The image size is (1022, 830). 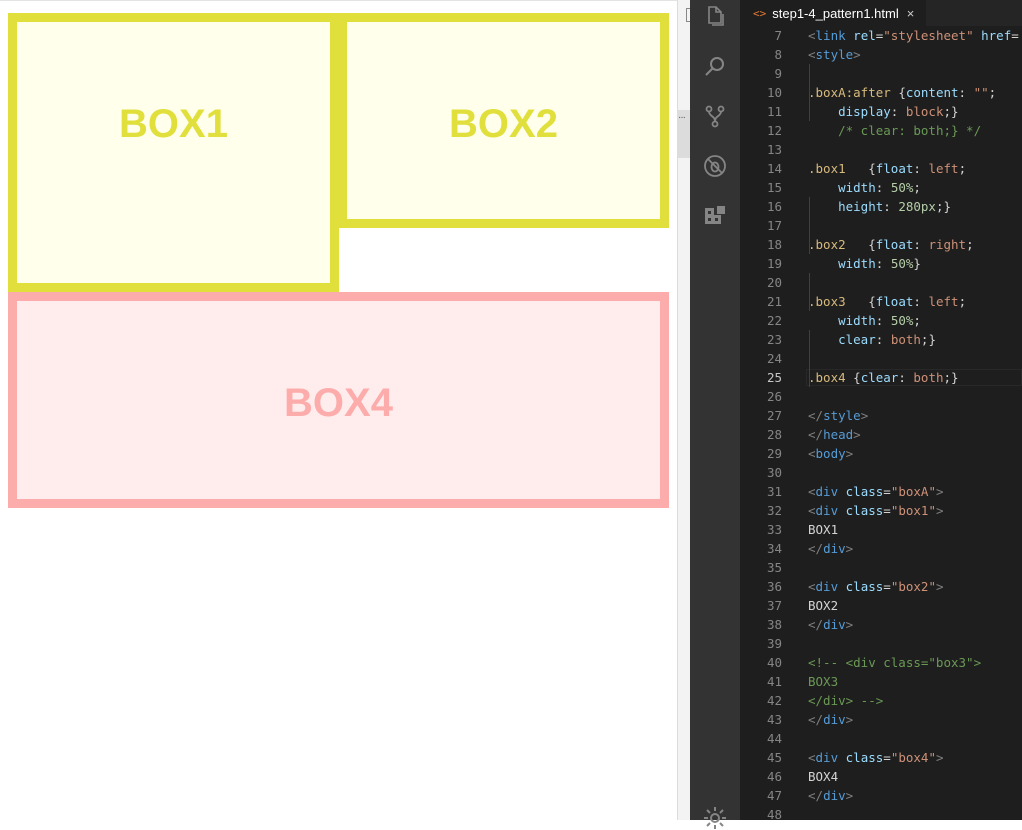 What do you see at coordinates (881, 225) in the screenshot?
I see `code-line: 17` at bounding box center [881, 225].